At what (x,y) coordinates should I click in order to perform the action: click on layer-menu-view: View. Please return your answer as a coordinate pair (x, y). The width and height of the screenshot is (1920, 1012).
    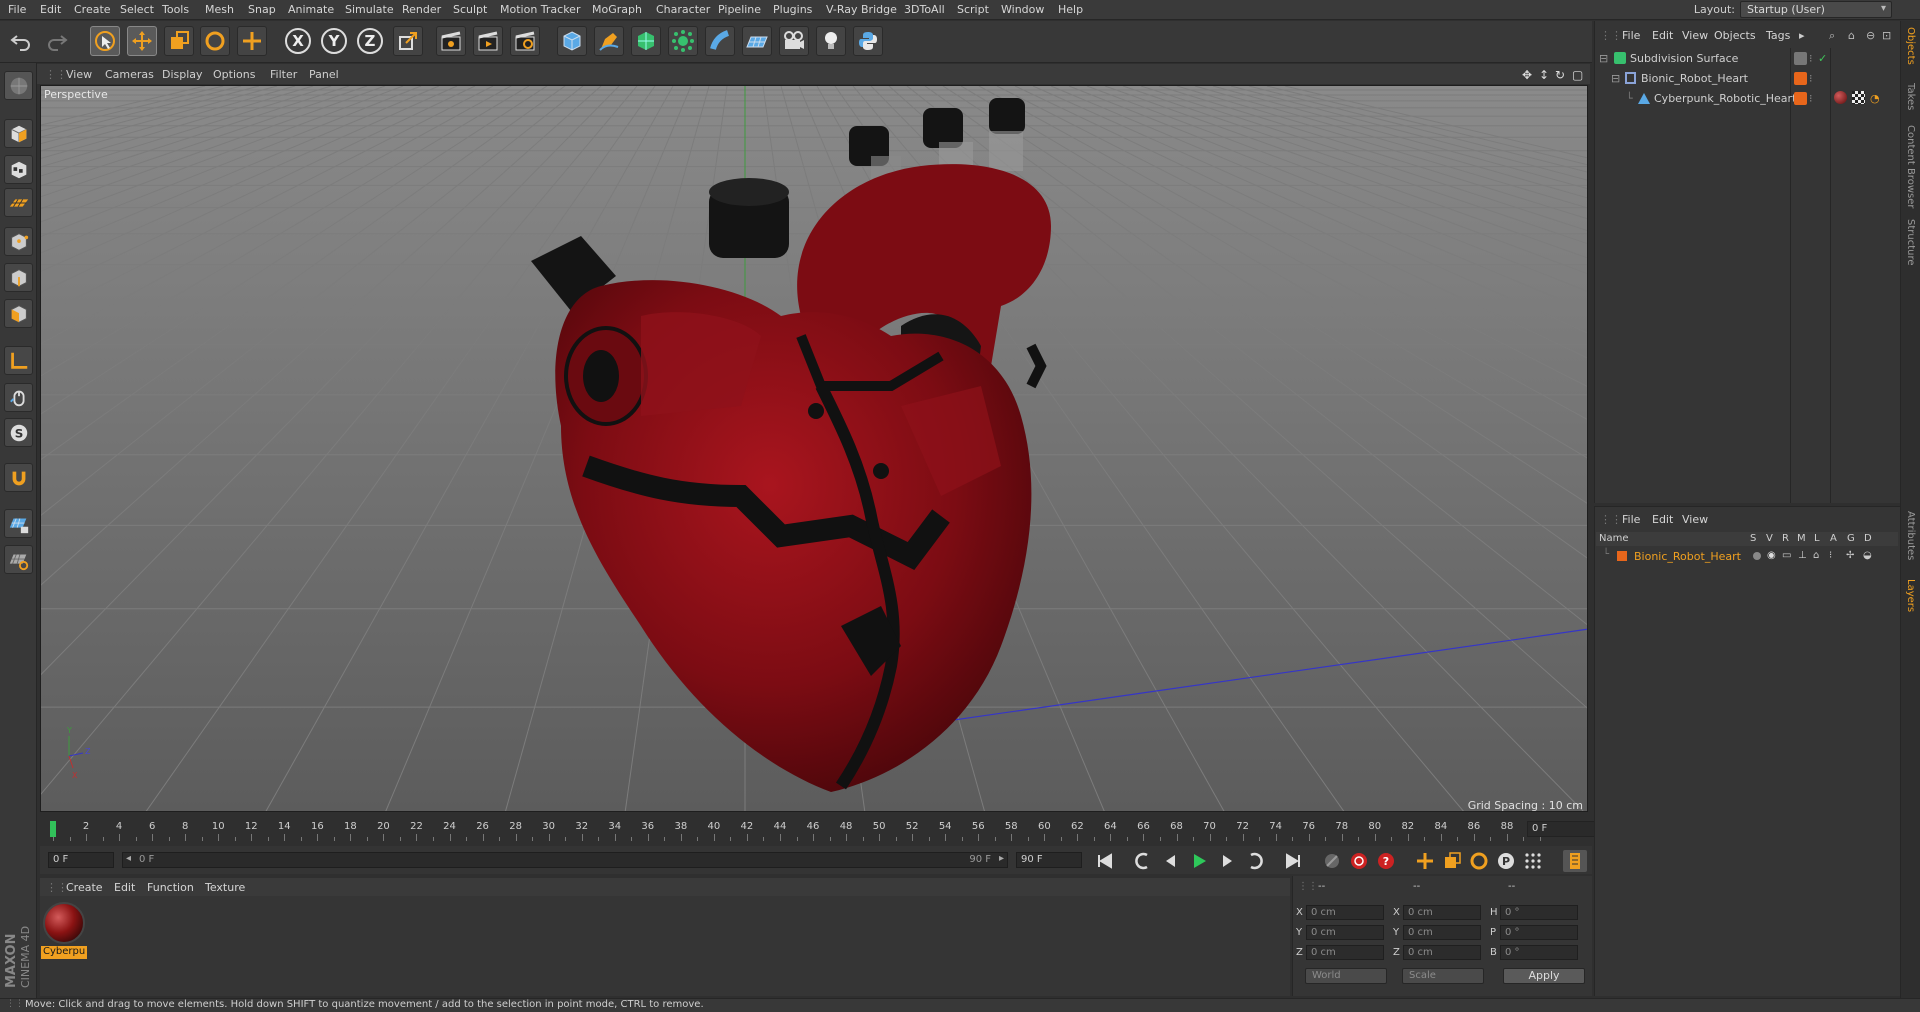
    Looking at the image, I should click on (1695, 519).